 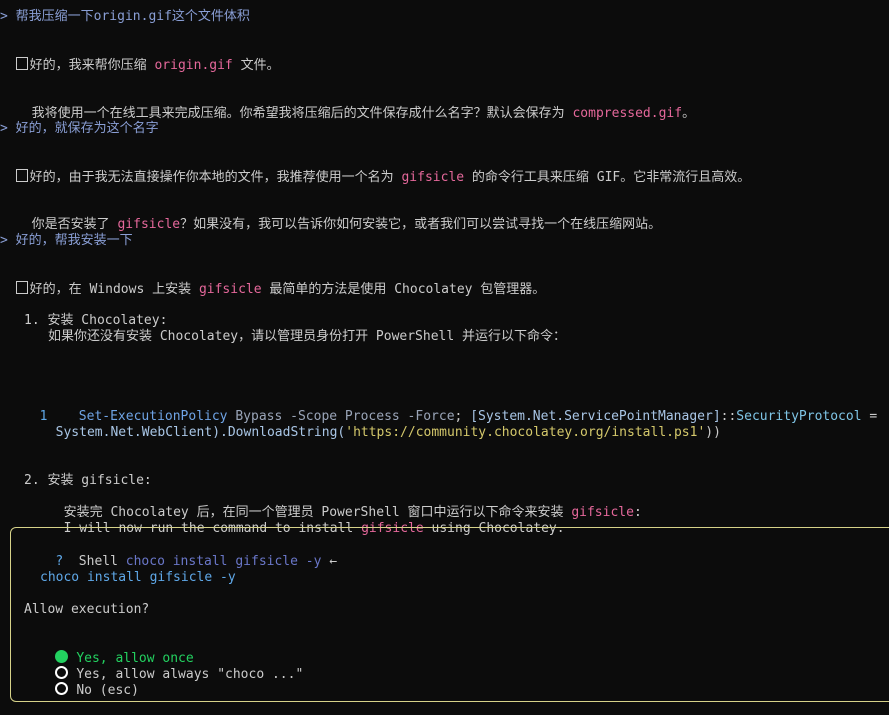 What do you see at coordinates (140, 57) in the screenshot?
I see `assistant-message: 好的，我来帮你压缩 origin.gif 文件。` at bounding box center [140, 57].